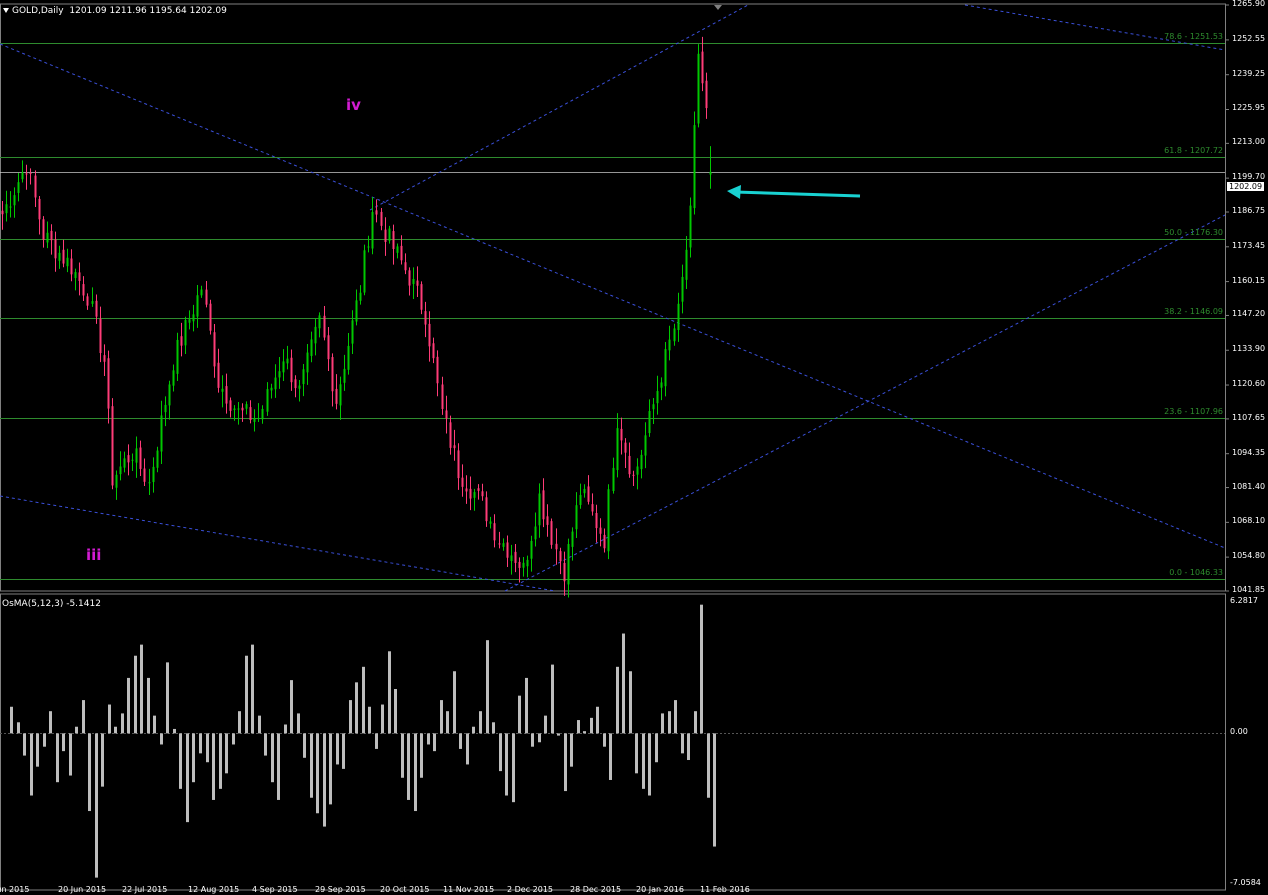 The image size is (1268, 895). What do you see at coordinates (148, 11) in the screenshot?
I see `ohlc-text: 1201.09 1211.96 1195.64 1202.09` at bounding box center [148, 11].